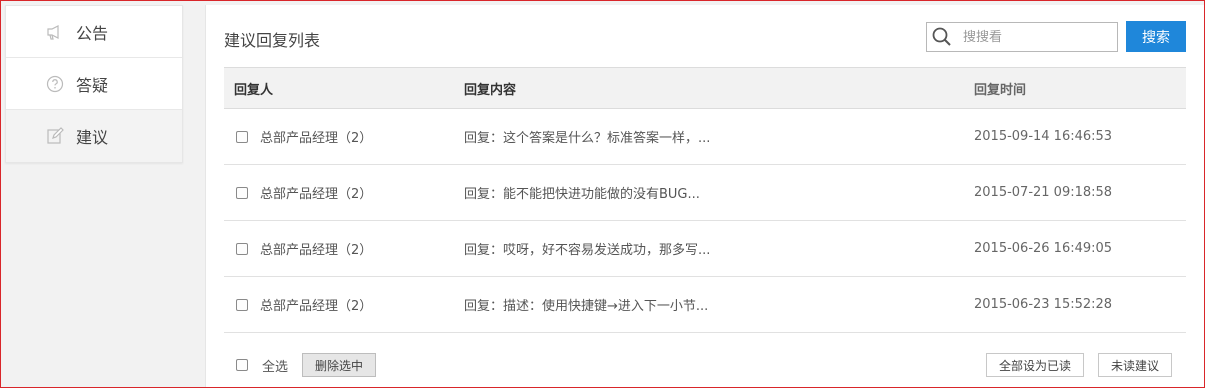  What do you see at coordinates (1043, 248) in the screenshot?
I see `row-time: 2015-06-26 16:49:05` at bounding box center [1043, 248].